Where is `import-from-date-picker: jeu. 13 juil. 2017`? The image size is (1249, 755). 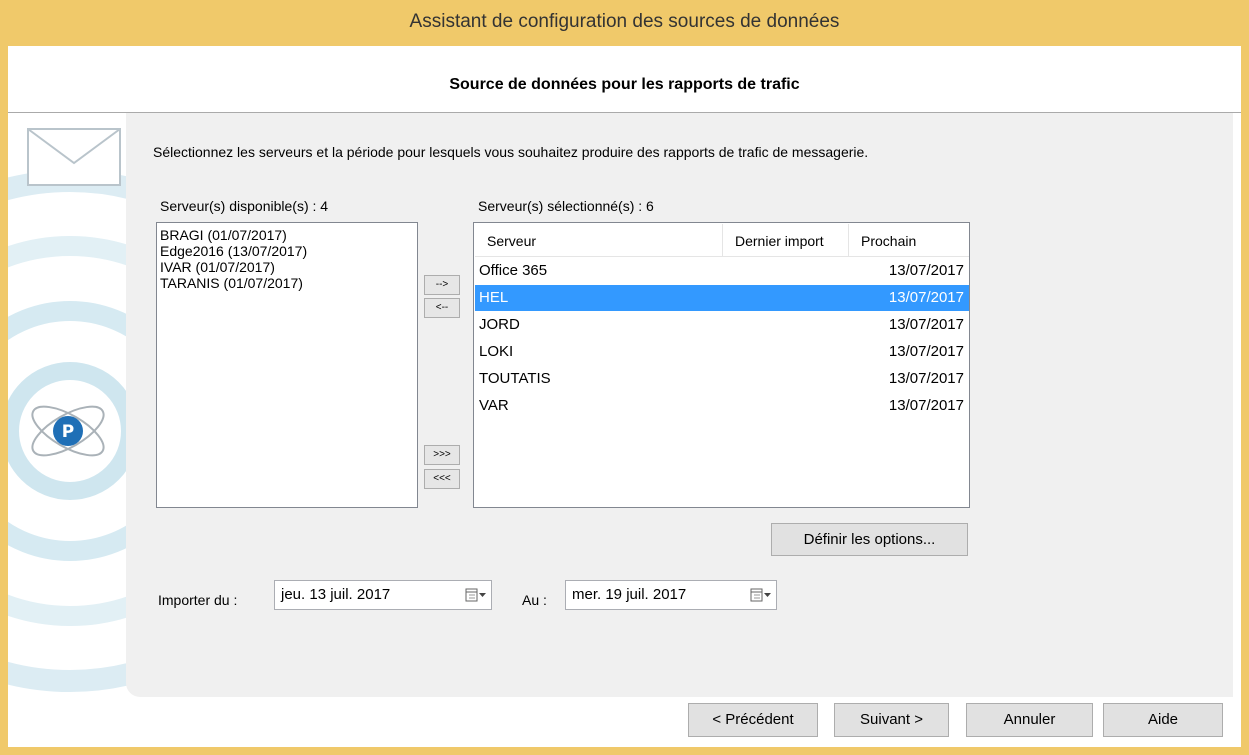 import-from-date-picker: jeu. 13 juil. 2017 is located at coordinates (383, 595).